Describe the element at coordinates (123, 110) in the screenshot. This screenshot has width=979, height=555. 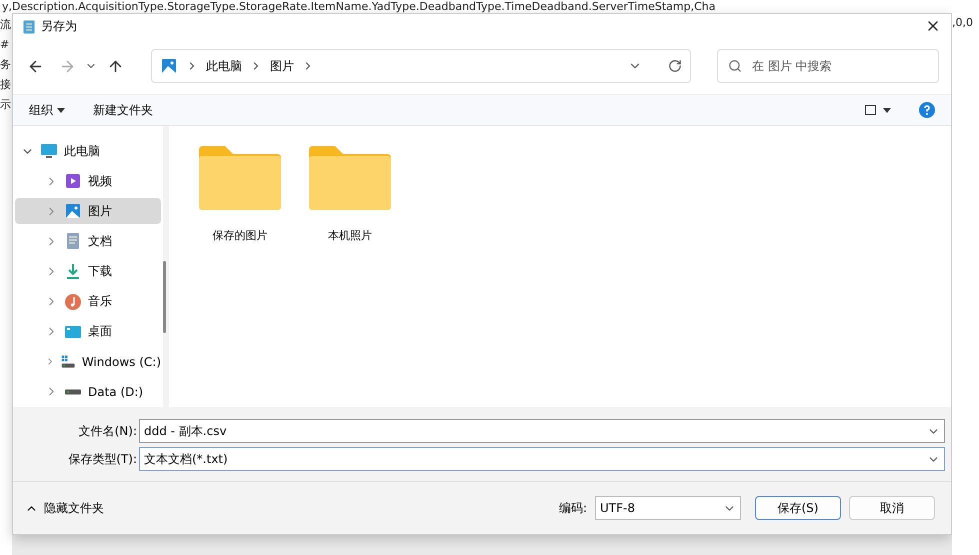
I see `new-folder-button: 新建文件夹` at that location.